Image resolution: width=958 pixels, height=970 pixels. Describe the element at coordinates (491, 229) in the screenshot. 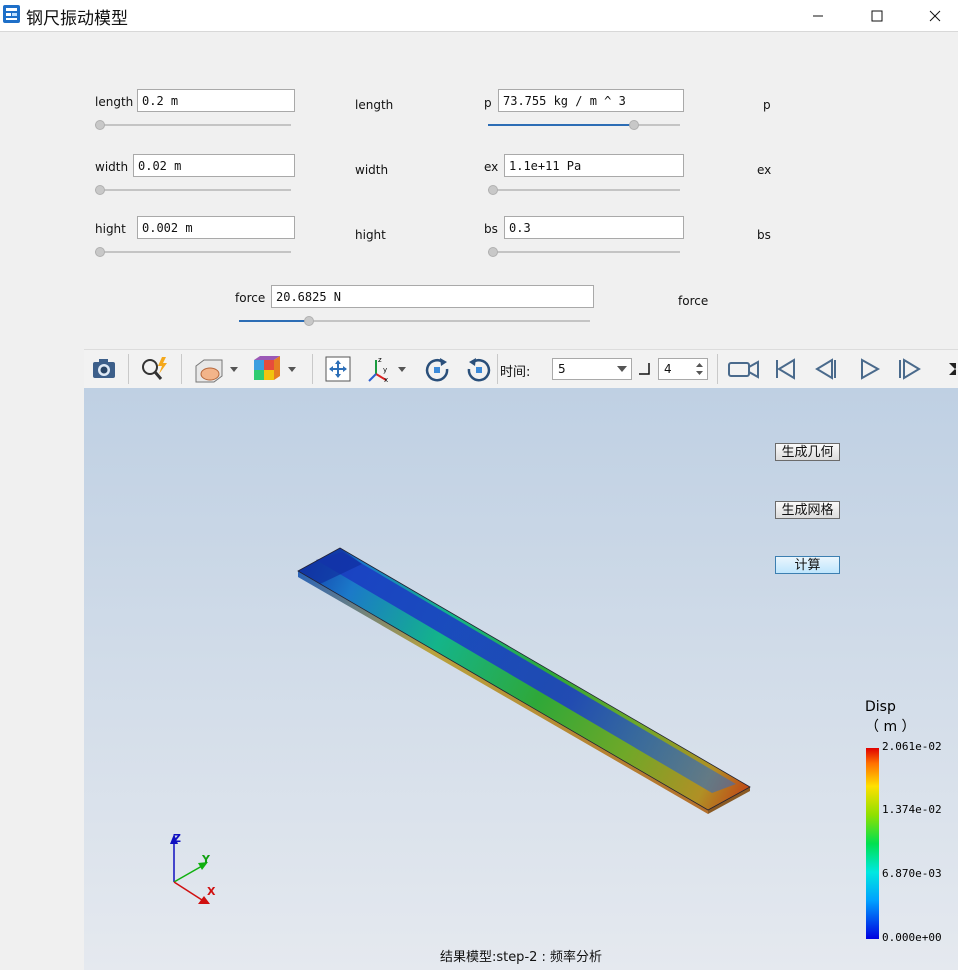

I see `bs-label: bs` at that location.